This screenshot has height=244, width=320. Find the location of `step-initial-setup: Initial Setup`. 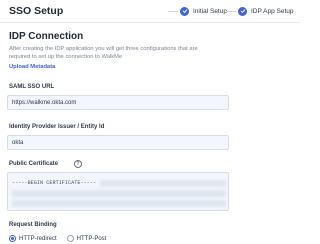

step-initial-setup: Initial Setup is located at coordinates (203, 11).